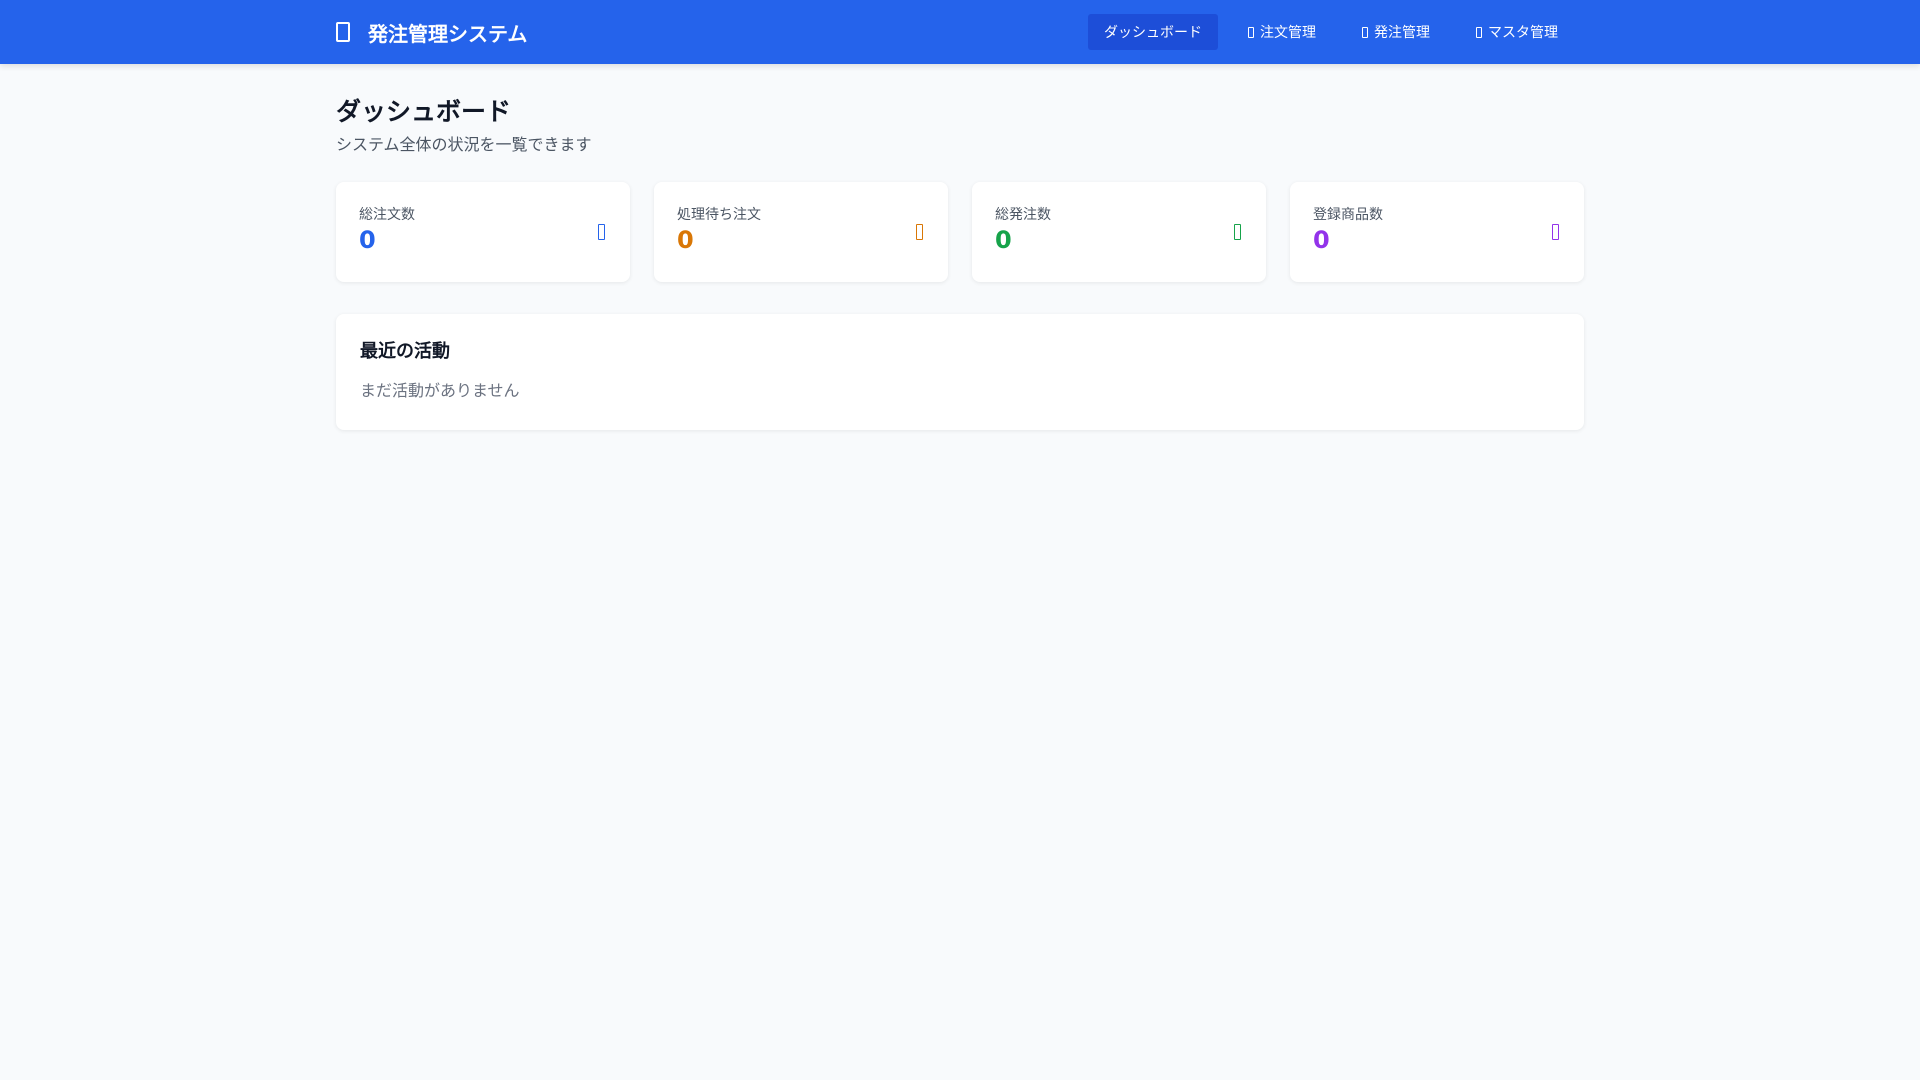 The image size is (1920, 1080). What do you see at coordinates (1023, 215) in the screenshot?
I see `stat-label: 総発注数` at bounding box center [1023, 215].